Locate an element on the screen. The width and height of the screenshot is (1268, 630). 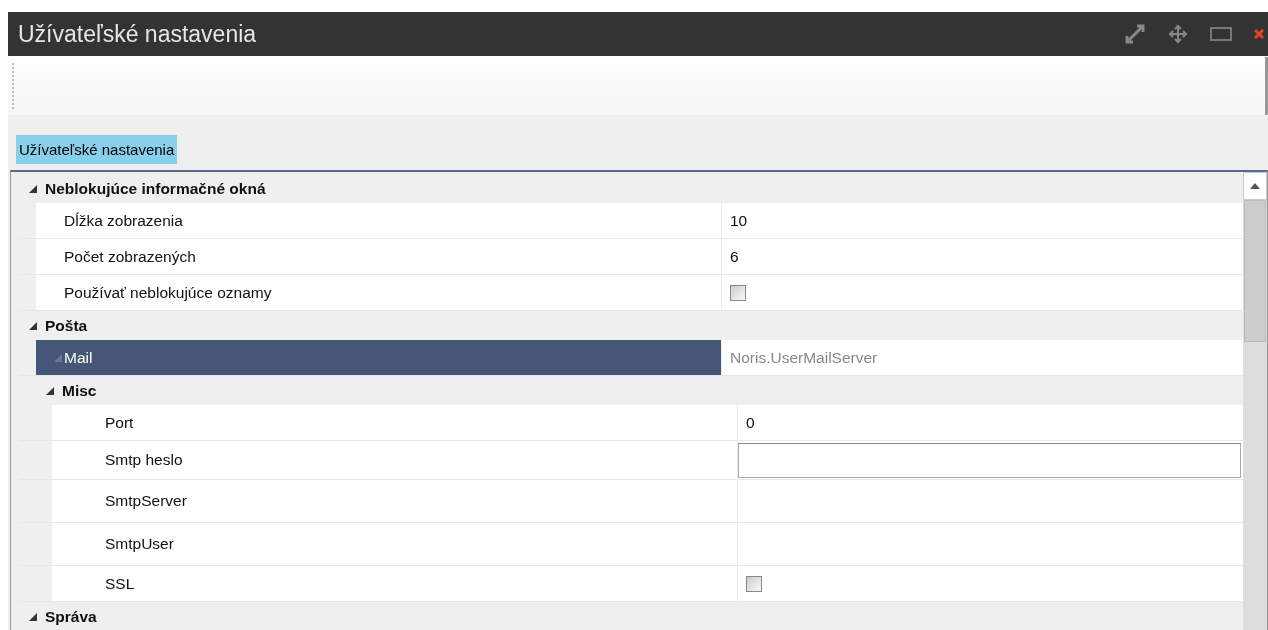
property-row: SmtpServer is located at coordinates (395, 501).